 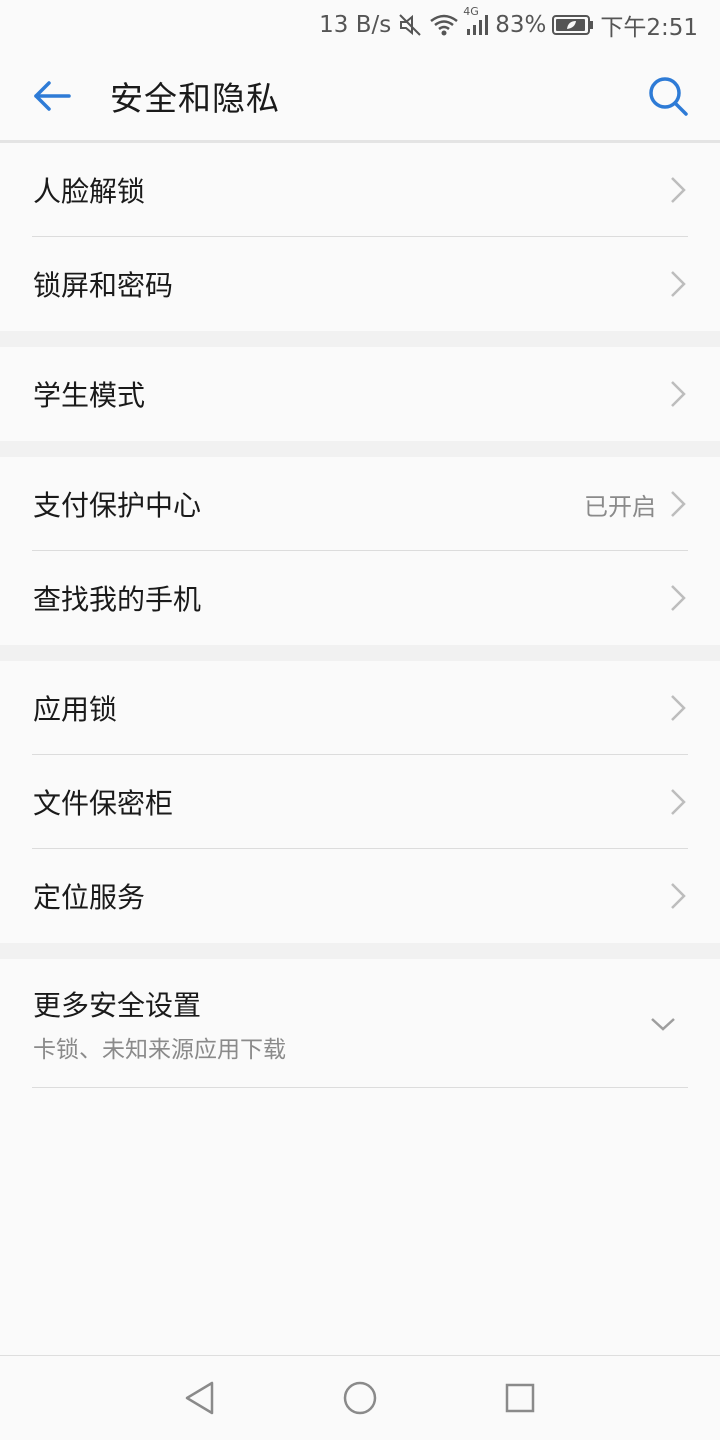 I want to click on file-safe-item: 文件保密柜, so click(x=360, y=802).